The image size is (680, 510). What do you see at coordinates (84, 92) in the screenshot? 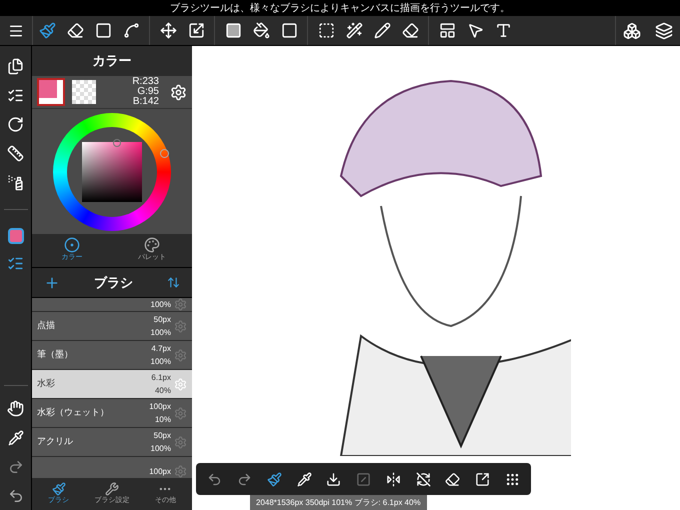
I see `transparent-swatch` at bounding box center [84, 92].